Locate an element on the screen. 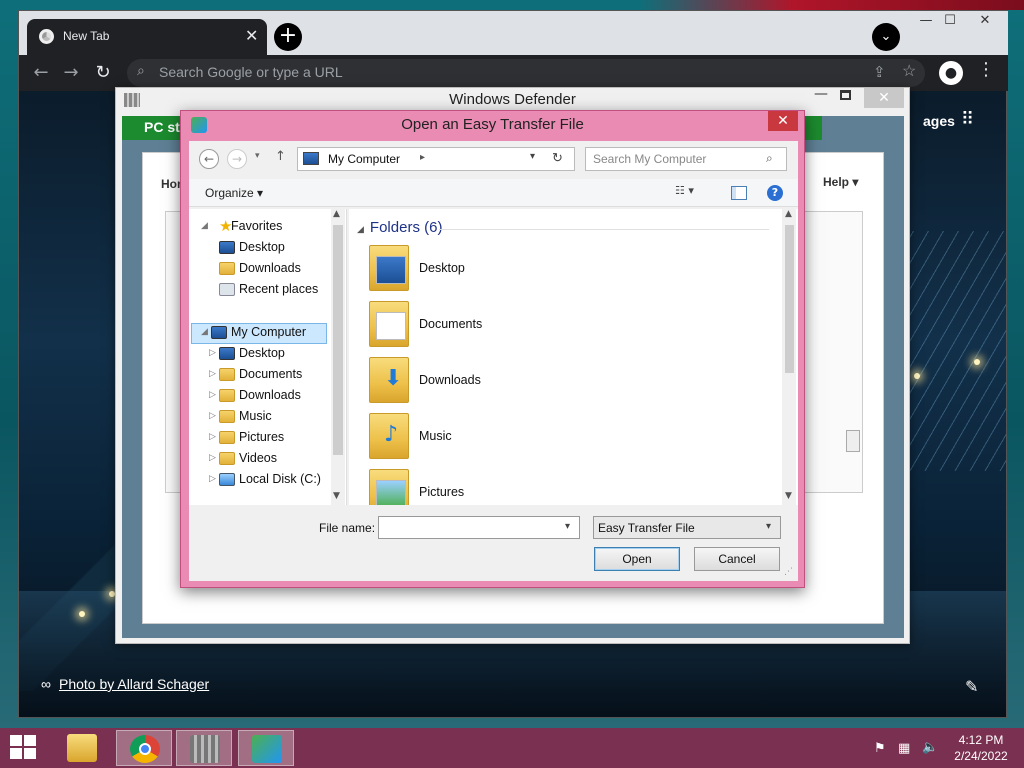 Image resolution: width=1024 pixels, height=768 pixels. forward-button: → is located at coordinates (71, 73).